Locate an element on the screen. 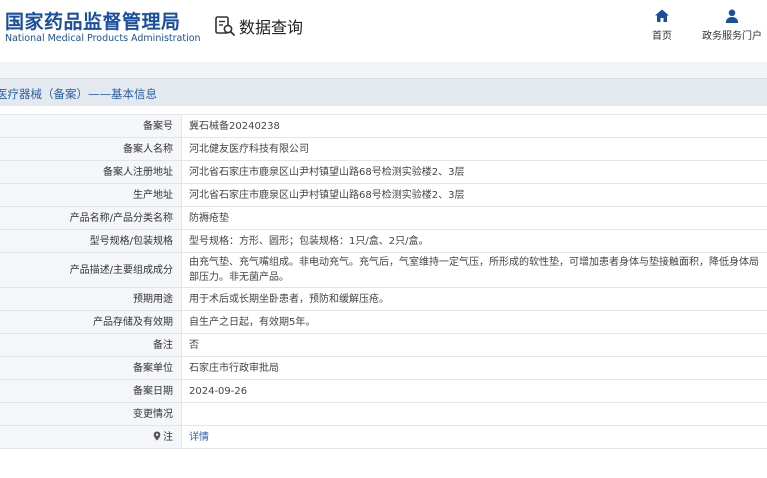 The image size is (767, 478). table-row: 备案号 冀石械备20240238 is located at coordinates (383, 126).